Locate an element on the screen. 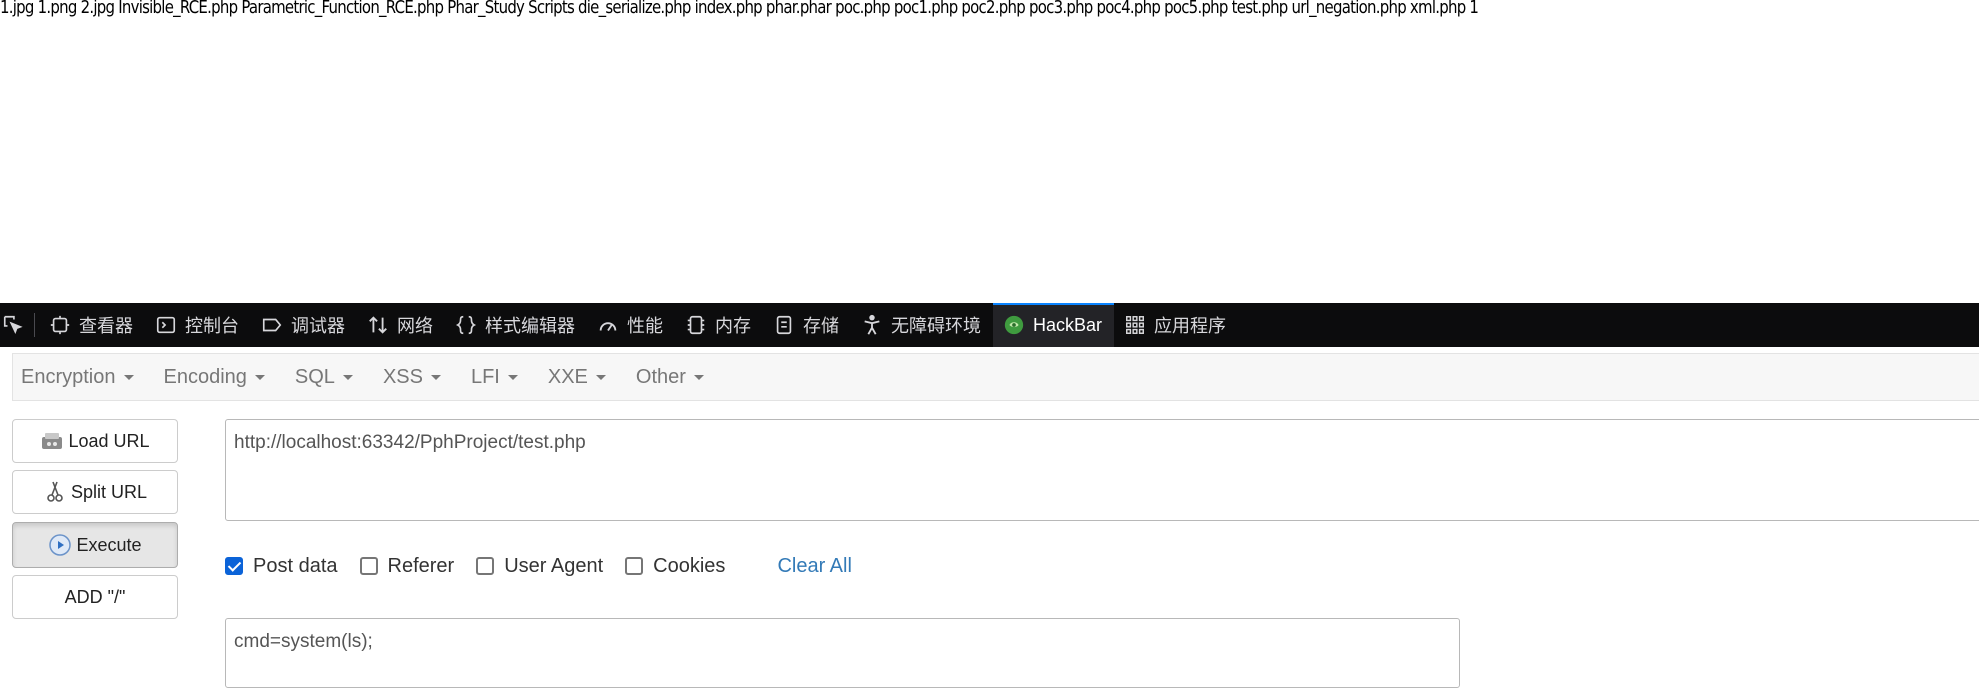  tab-label: 无障碍环境 is located at coordinates (936, 326).